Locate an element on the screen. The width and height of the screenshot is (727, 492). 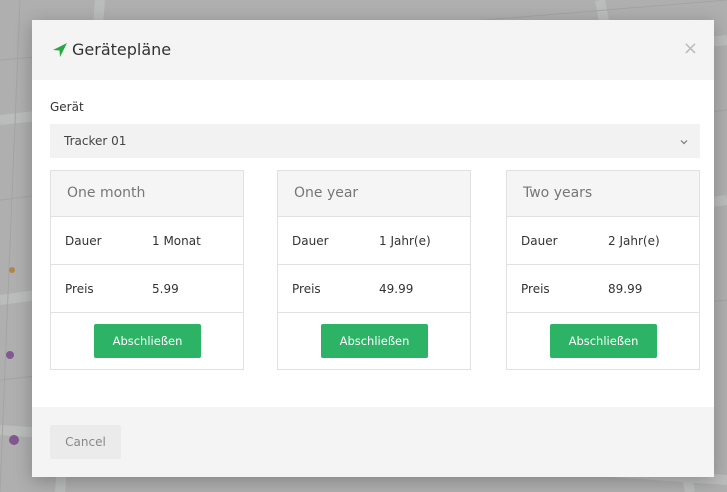
location-arrow-icon is located at coordinates (60, 50).